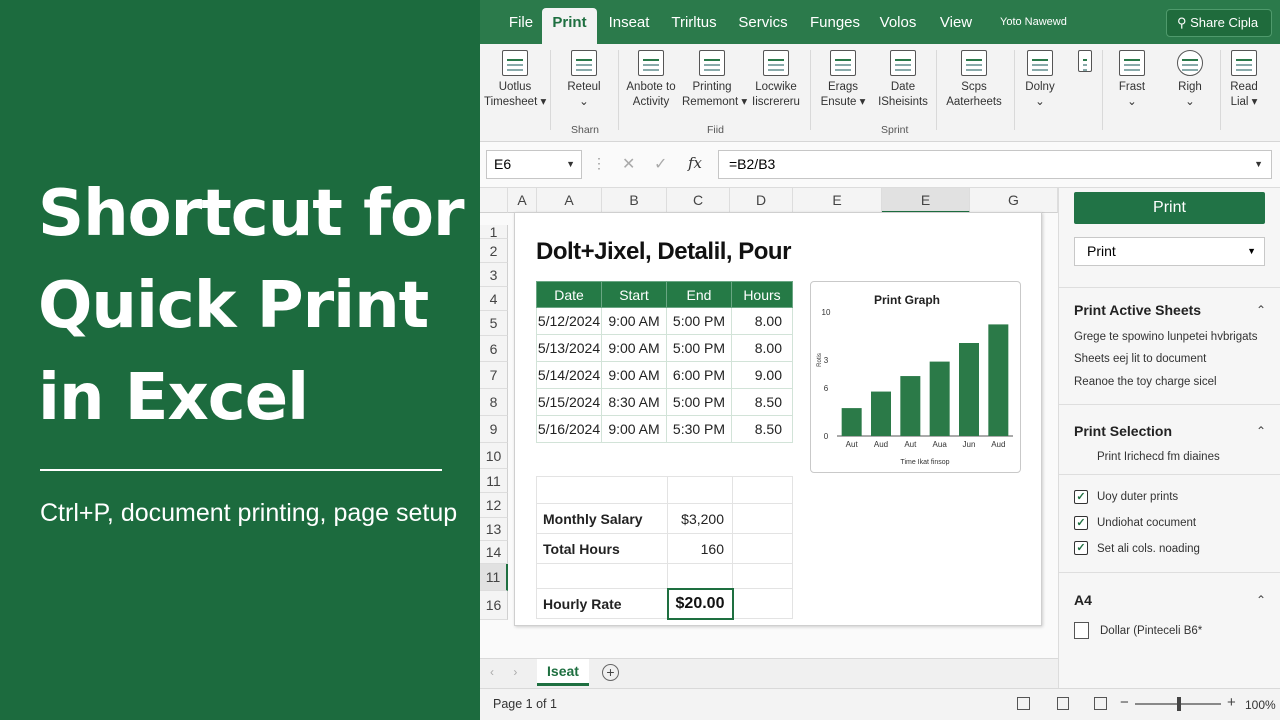  Describe the element at coordinates (494, 200) in the screenshot. I see `select-all-corner` at that location.